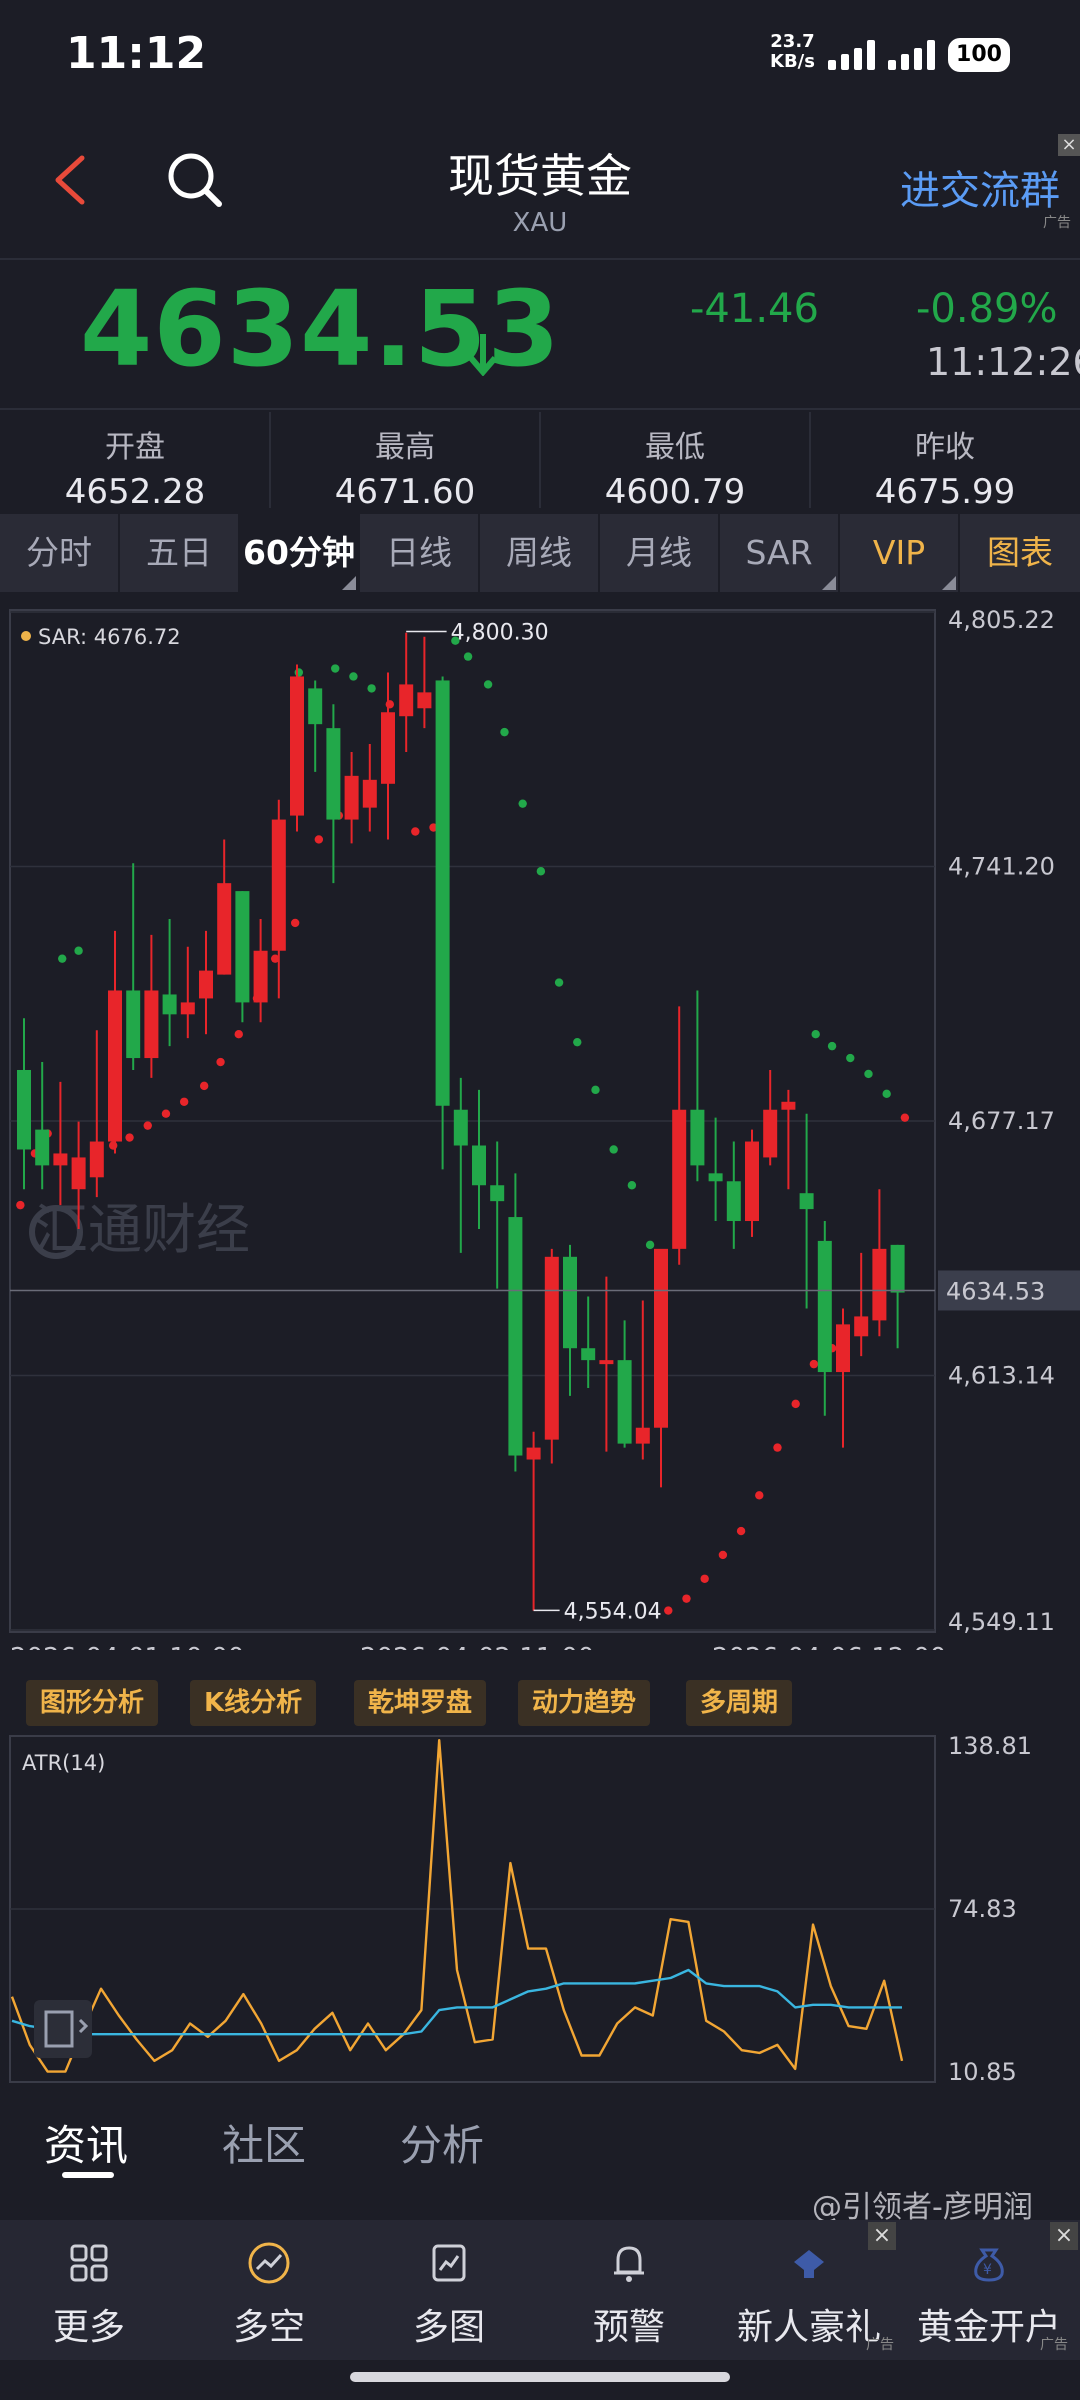 The width and height of the screenshot is (1080, 2400). Describe the element at coordinates (990, 1746) in the screenshot. I see `atr-y-tick-label: 138.81` at that location.